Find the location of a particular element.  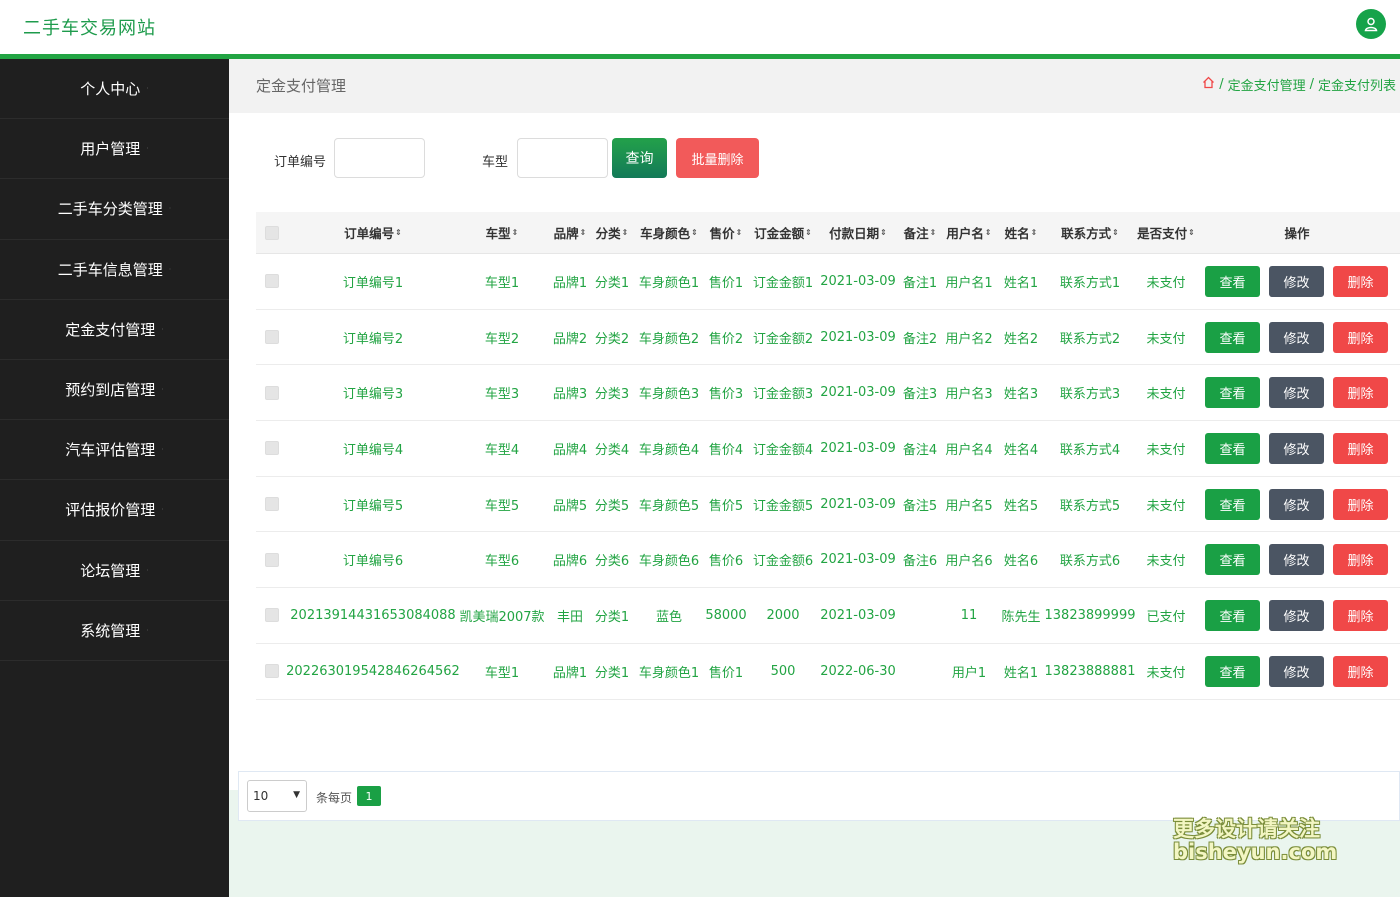

sidebar-item: 系统管理 · is located at coordinates (114, 631).